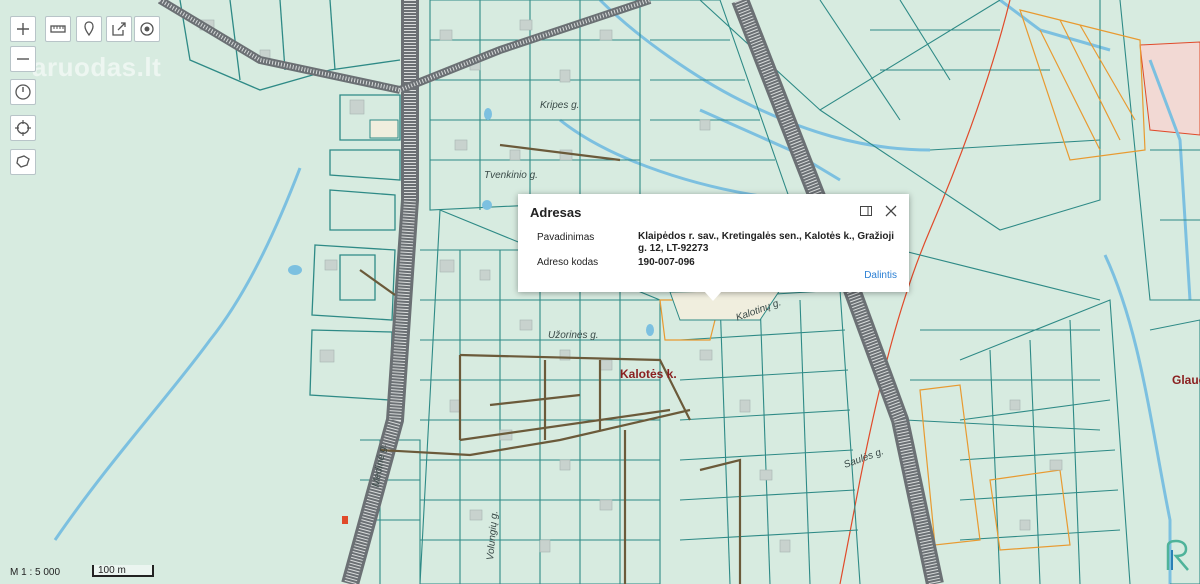 The height and width of the screenshot is (584, 1200). Describe the element at coordinates (35, 572) in the screenshot. I see `scale-ratio: M 1 : 5 000` at that location.